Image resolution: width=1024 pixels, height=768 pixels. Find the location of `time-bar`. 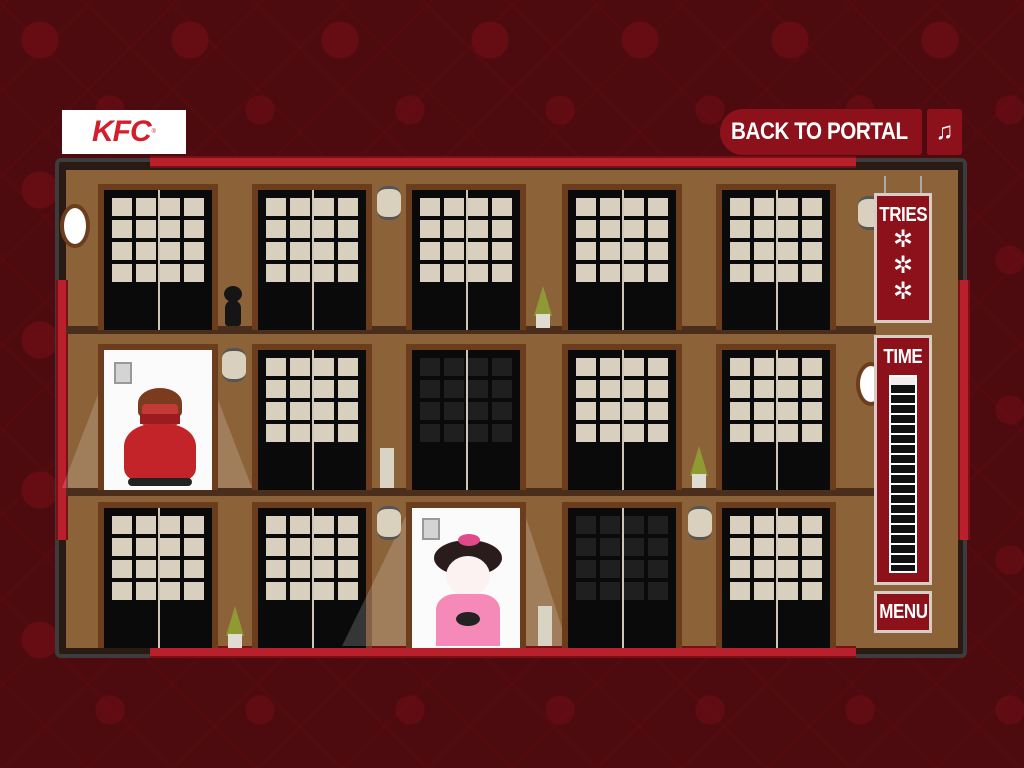

time-bar is located at coordinates (903, 474).